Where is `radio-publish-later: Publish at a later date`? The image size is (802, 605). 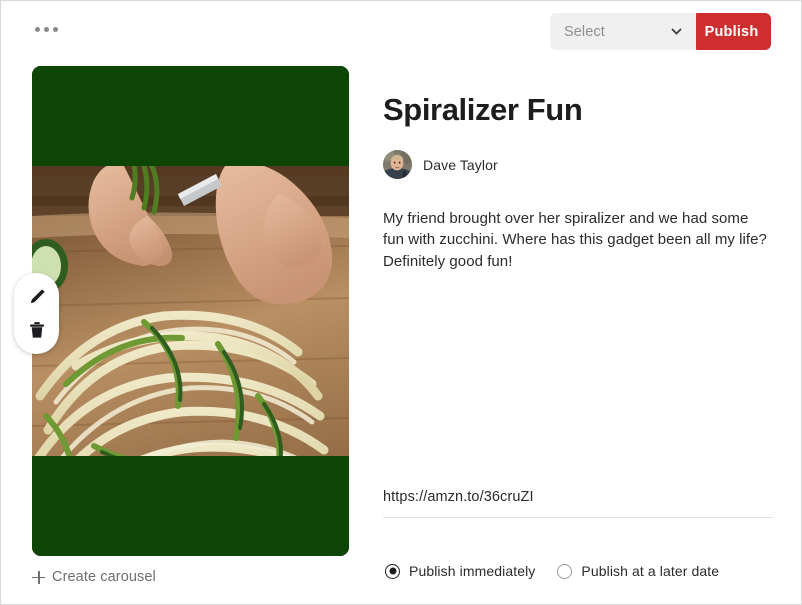
radio-publish-later: Publish at a later date is located at coordinates (638, 571).